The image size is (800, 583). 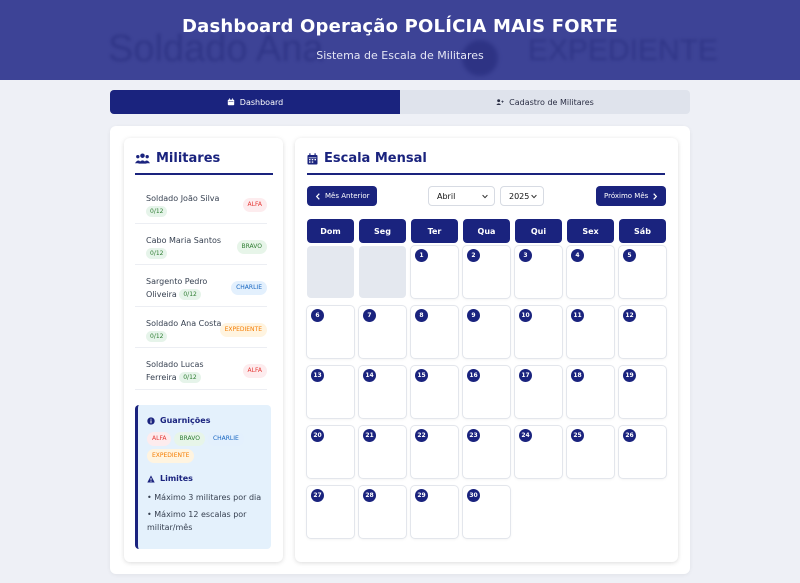 What do you see at coordinates (184, 240) in the screenshot?
I see `militar-name: Cabo Maria Santos` at bounding box center [184, 240].